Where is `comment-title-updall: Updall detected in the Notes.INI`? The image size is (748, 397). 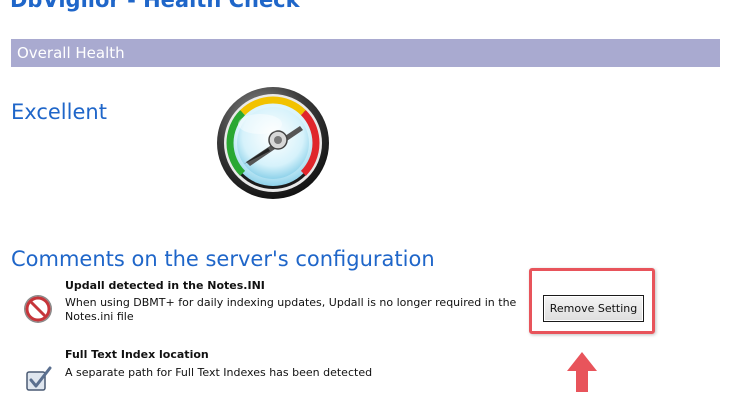 comment-title-updall: Updall detected in the Notes.INI is located at coordinates (165, 285).